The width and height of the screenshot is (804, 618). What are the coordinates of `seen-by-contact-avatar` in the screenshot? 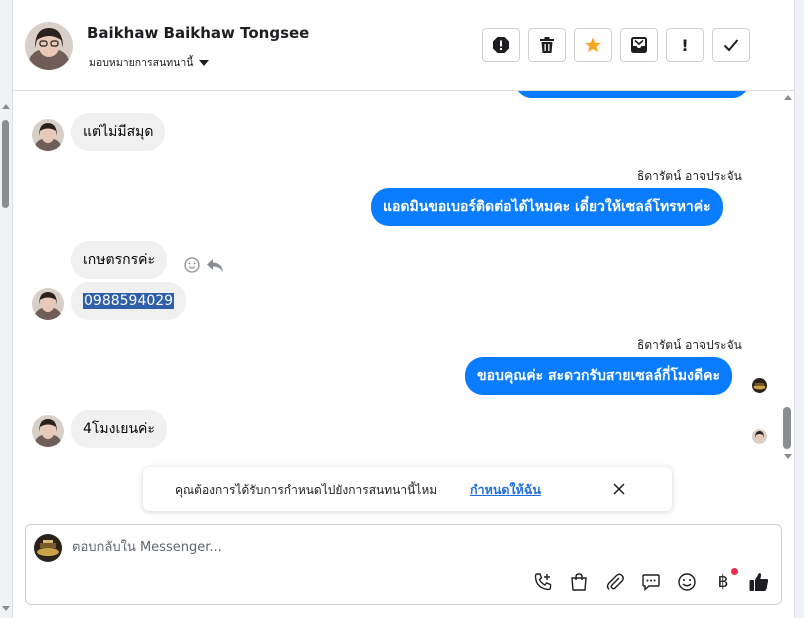 It's located at (759, 436).